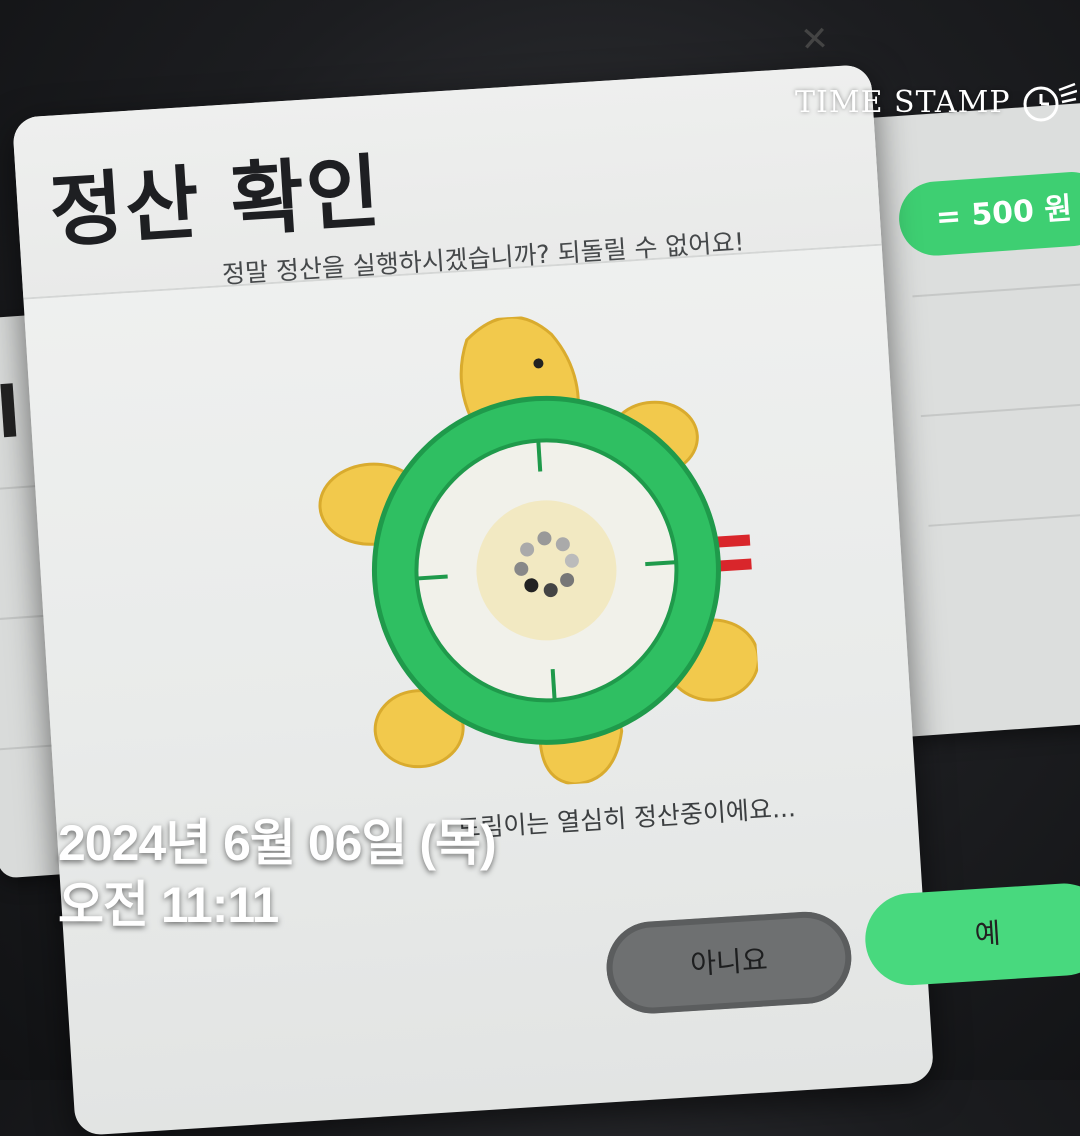  What do you see at coordinates (971, 934) in the screenshot?
I see `yes-button: 예` at bounding box center [971, 934].